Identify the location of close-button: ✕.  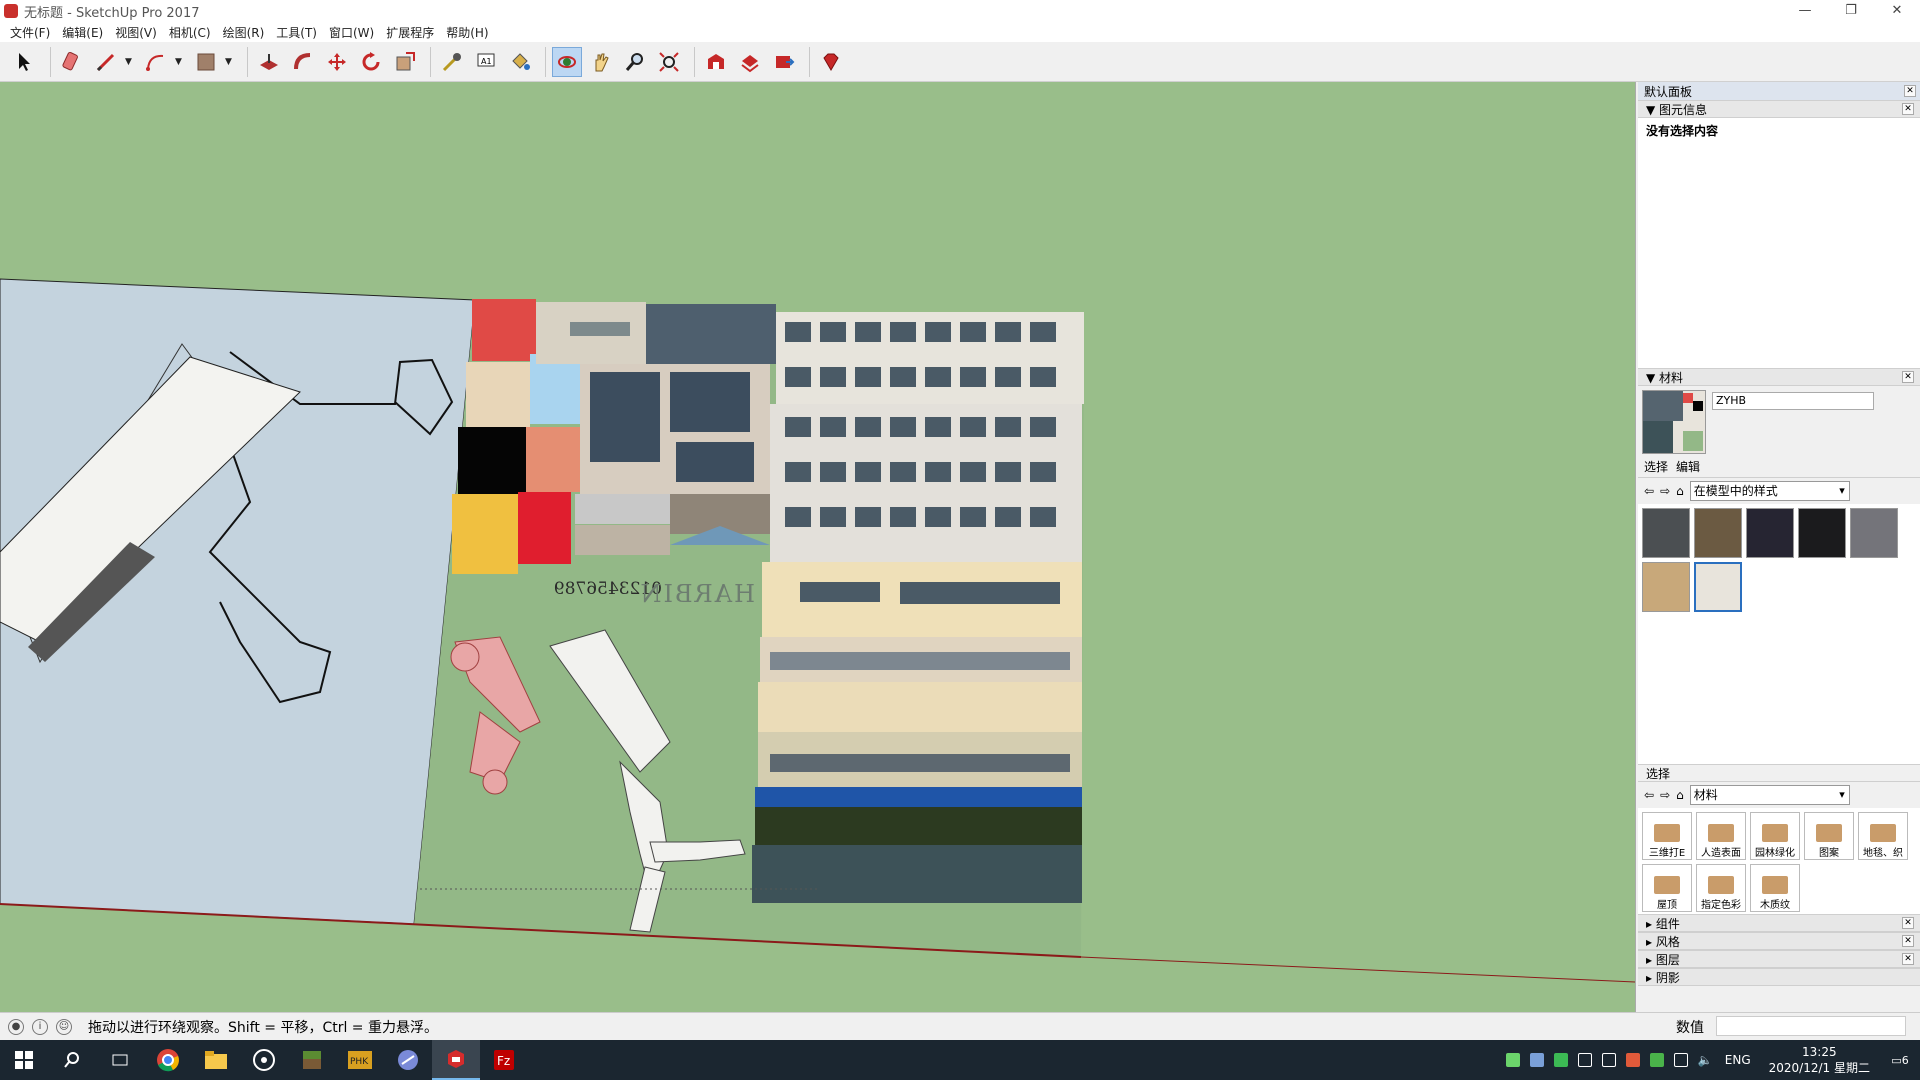
(1897, 11).